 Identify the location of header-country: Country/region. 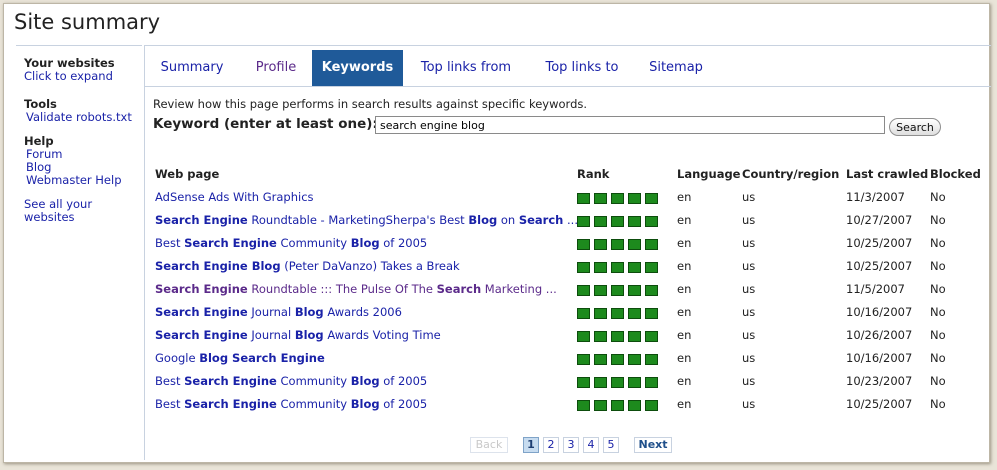
(791, 174).